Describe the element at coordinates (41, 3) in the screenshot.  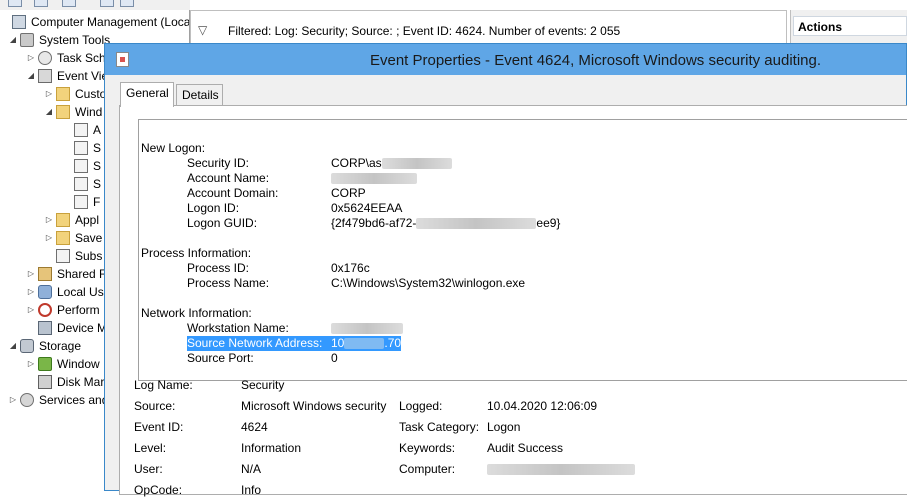
I see `forward-icon` at that location.